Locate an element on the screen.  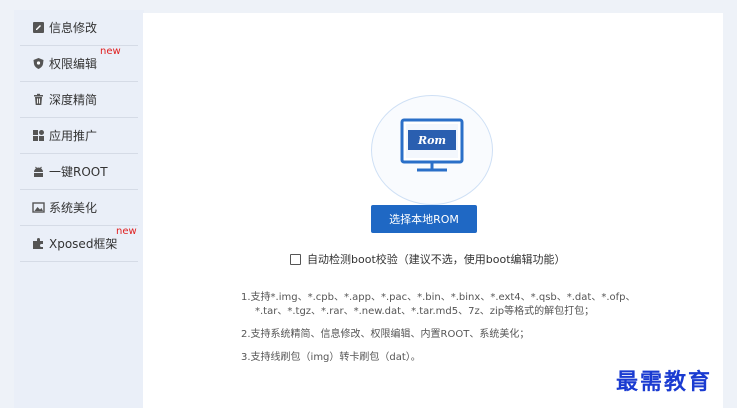
sidebar-item-app-promo: 应用推广 is located at coordinates (79, 136).